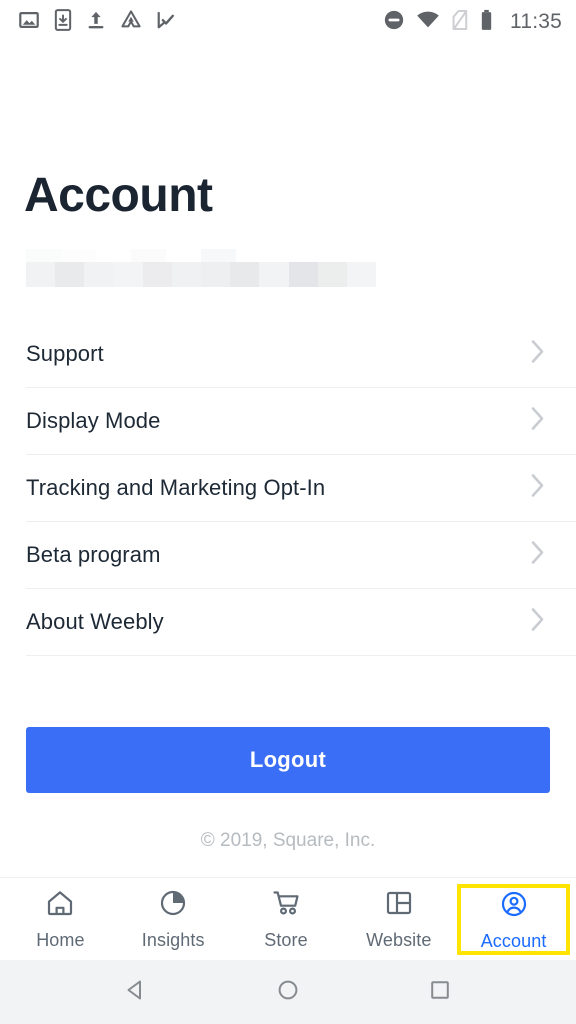 This screenshot has width=576, height=1024. I want to click on wifi-icon, so click(428, 22).